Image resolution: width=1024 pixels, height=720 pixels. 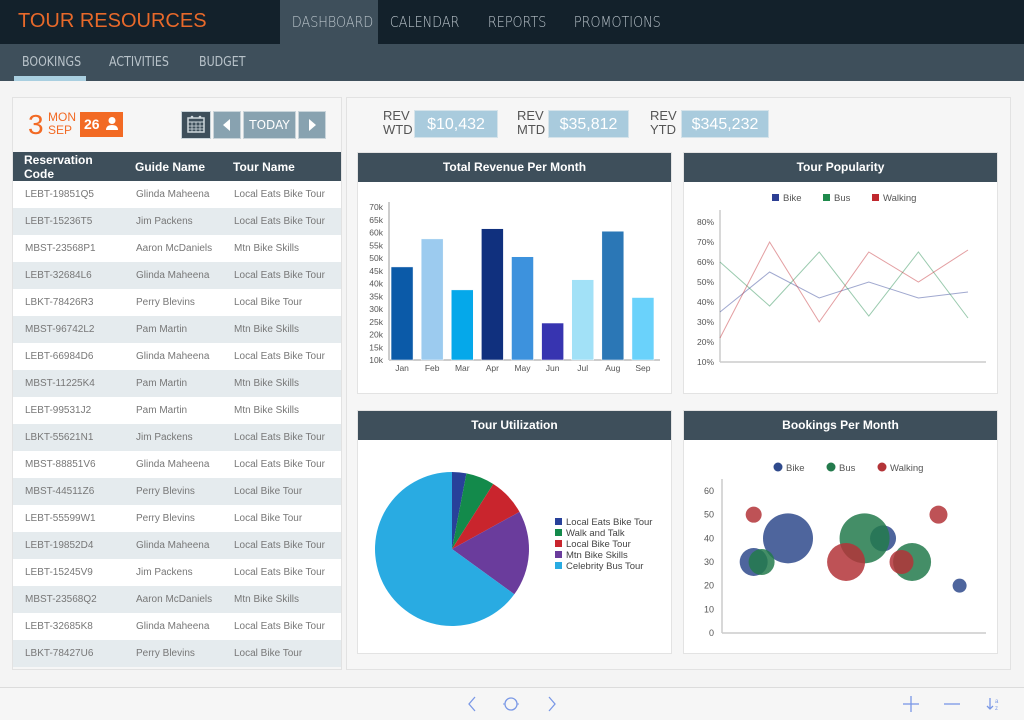 I want to click on bar-aug, so click(x=613, y=295).